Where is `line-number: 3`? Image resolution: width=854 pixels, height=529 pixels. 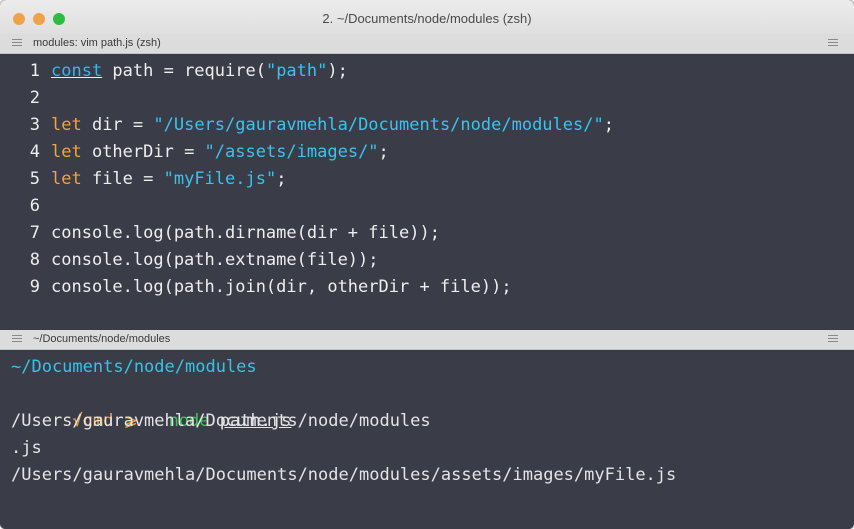
line-number: 3 is located at coordinates (34, 125).